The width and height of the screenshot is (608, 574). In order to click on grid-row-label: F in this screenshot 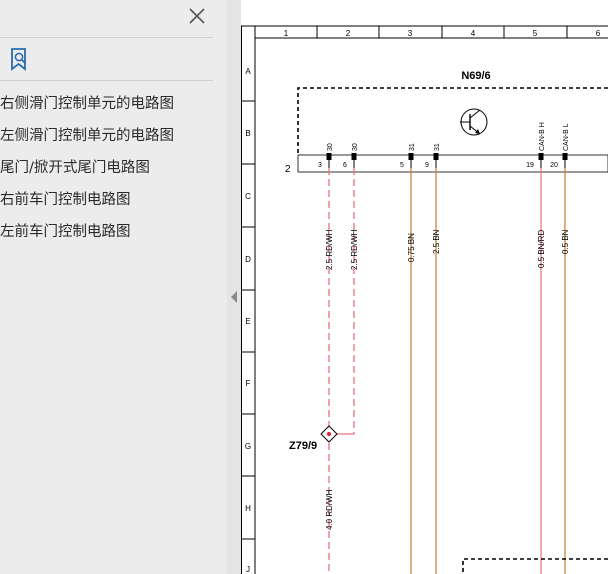, I will do `click(248, 383)`.